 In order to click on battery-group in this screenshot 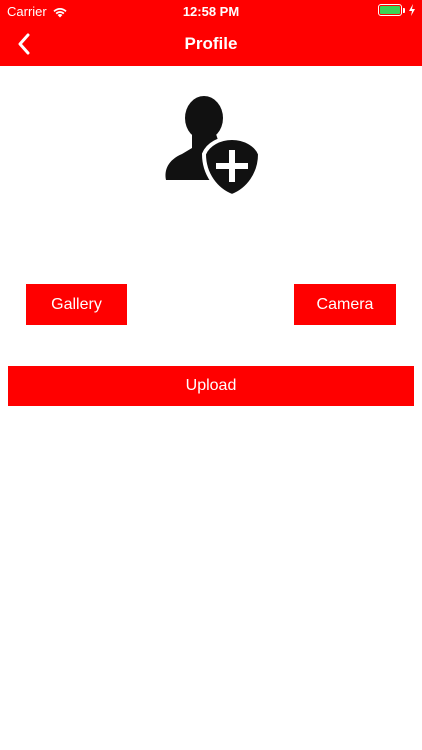, I will do `click(397, 10)`.